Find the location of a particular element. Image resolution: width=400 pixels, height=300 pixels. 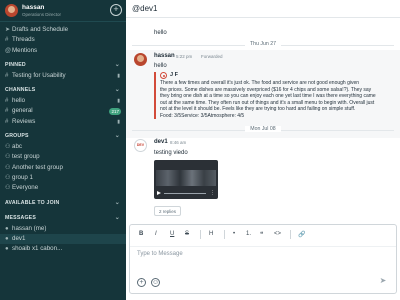

sidebar-item-mentions: @Mentions is located at coordinates (63, 51).